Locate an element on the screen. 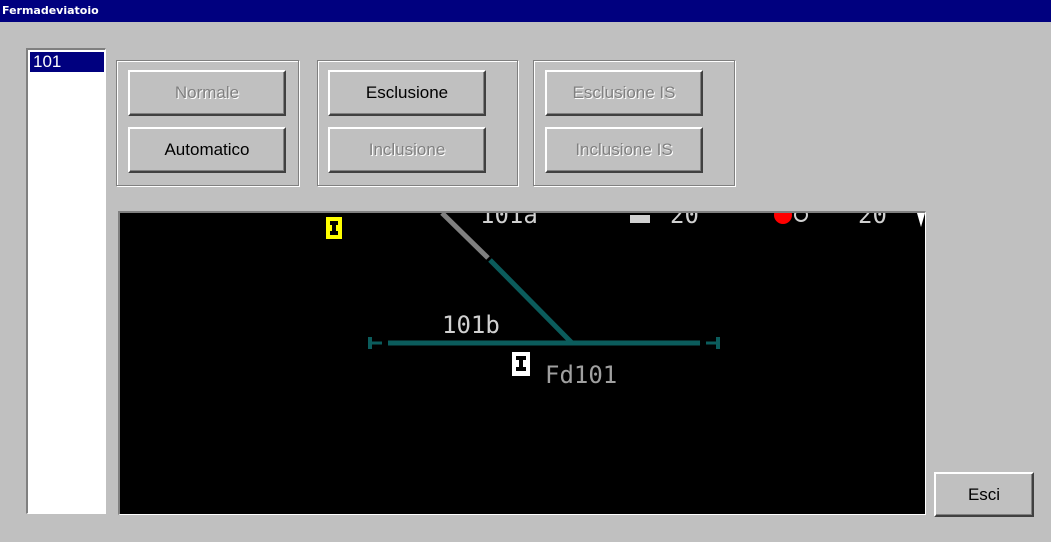 This screenshot has height=542, width=1051. label-101b: 101b is located at coordinates (471, 325).